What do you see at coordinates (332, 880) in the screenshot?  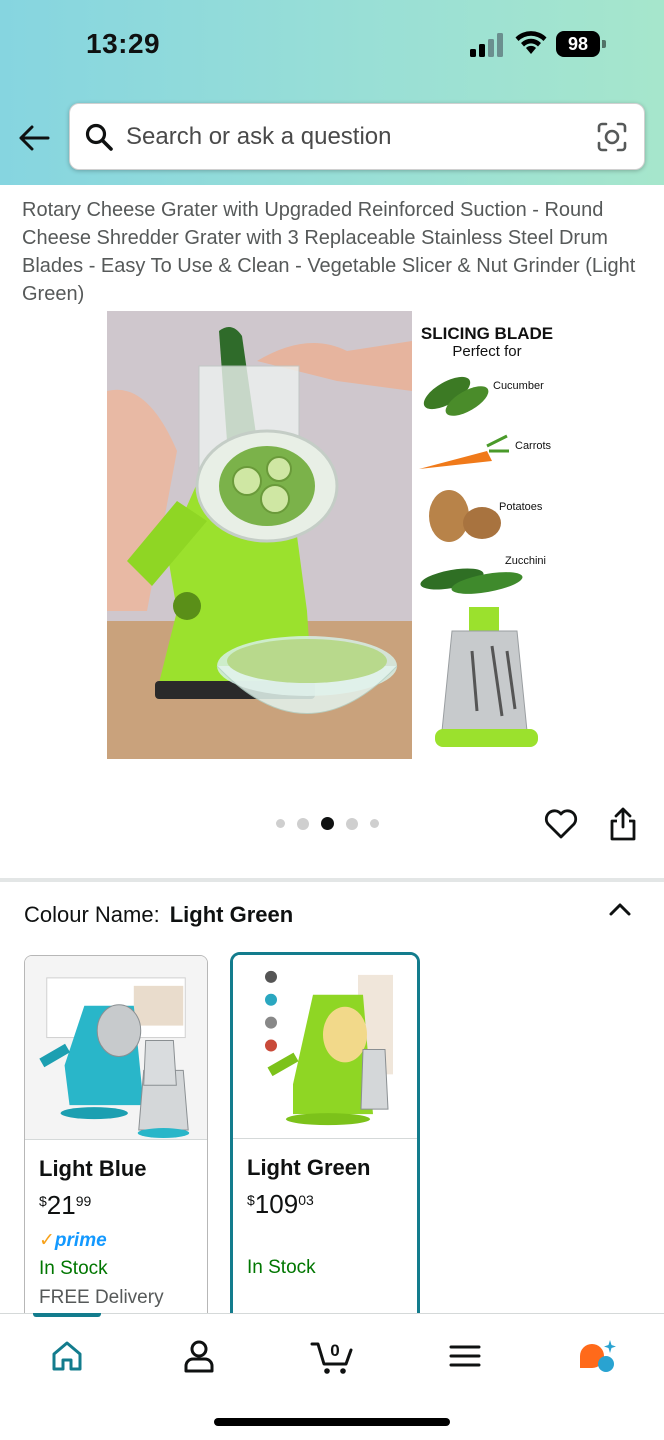 I see `section-divider` at bounding box center [332, 880].